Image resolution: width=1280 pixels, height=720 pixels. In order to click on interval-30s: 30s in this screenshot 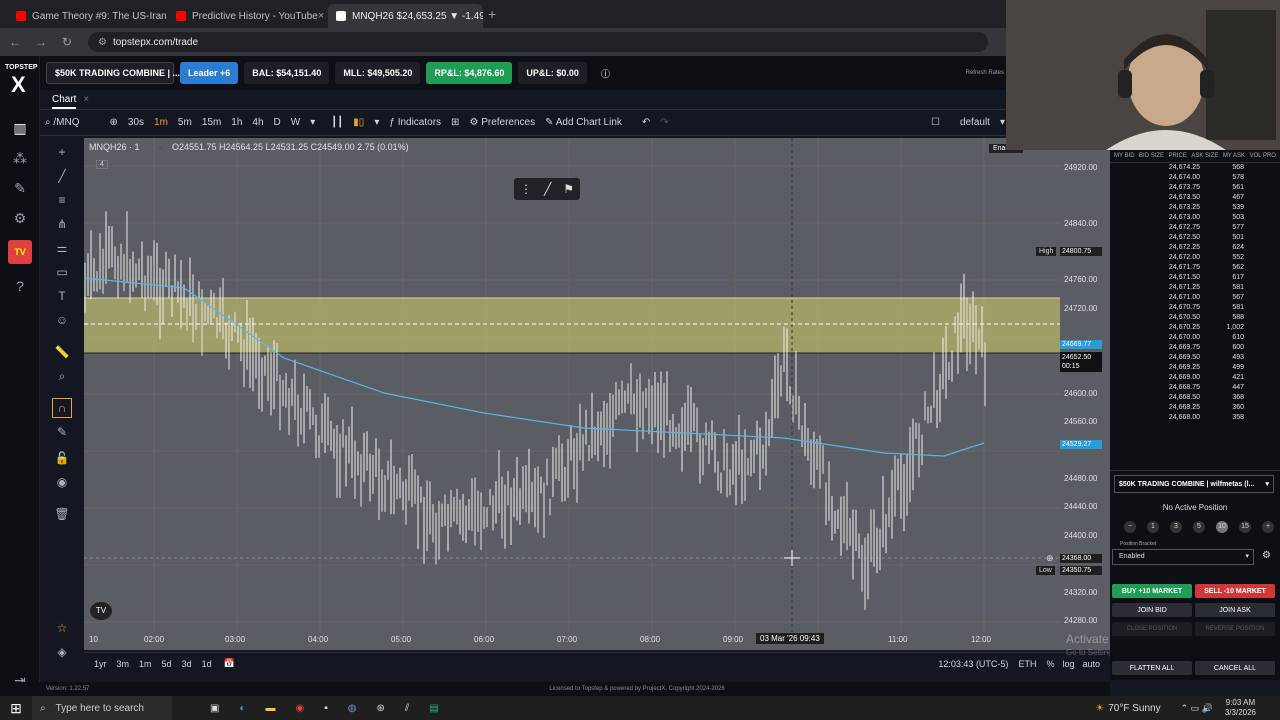, I will do `click(136, 122)`.